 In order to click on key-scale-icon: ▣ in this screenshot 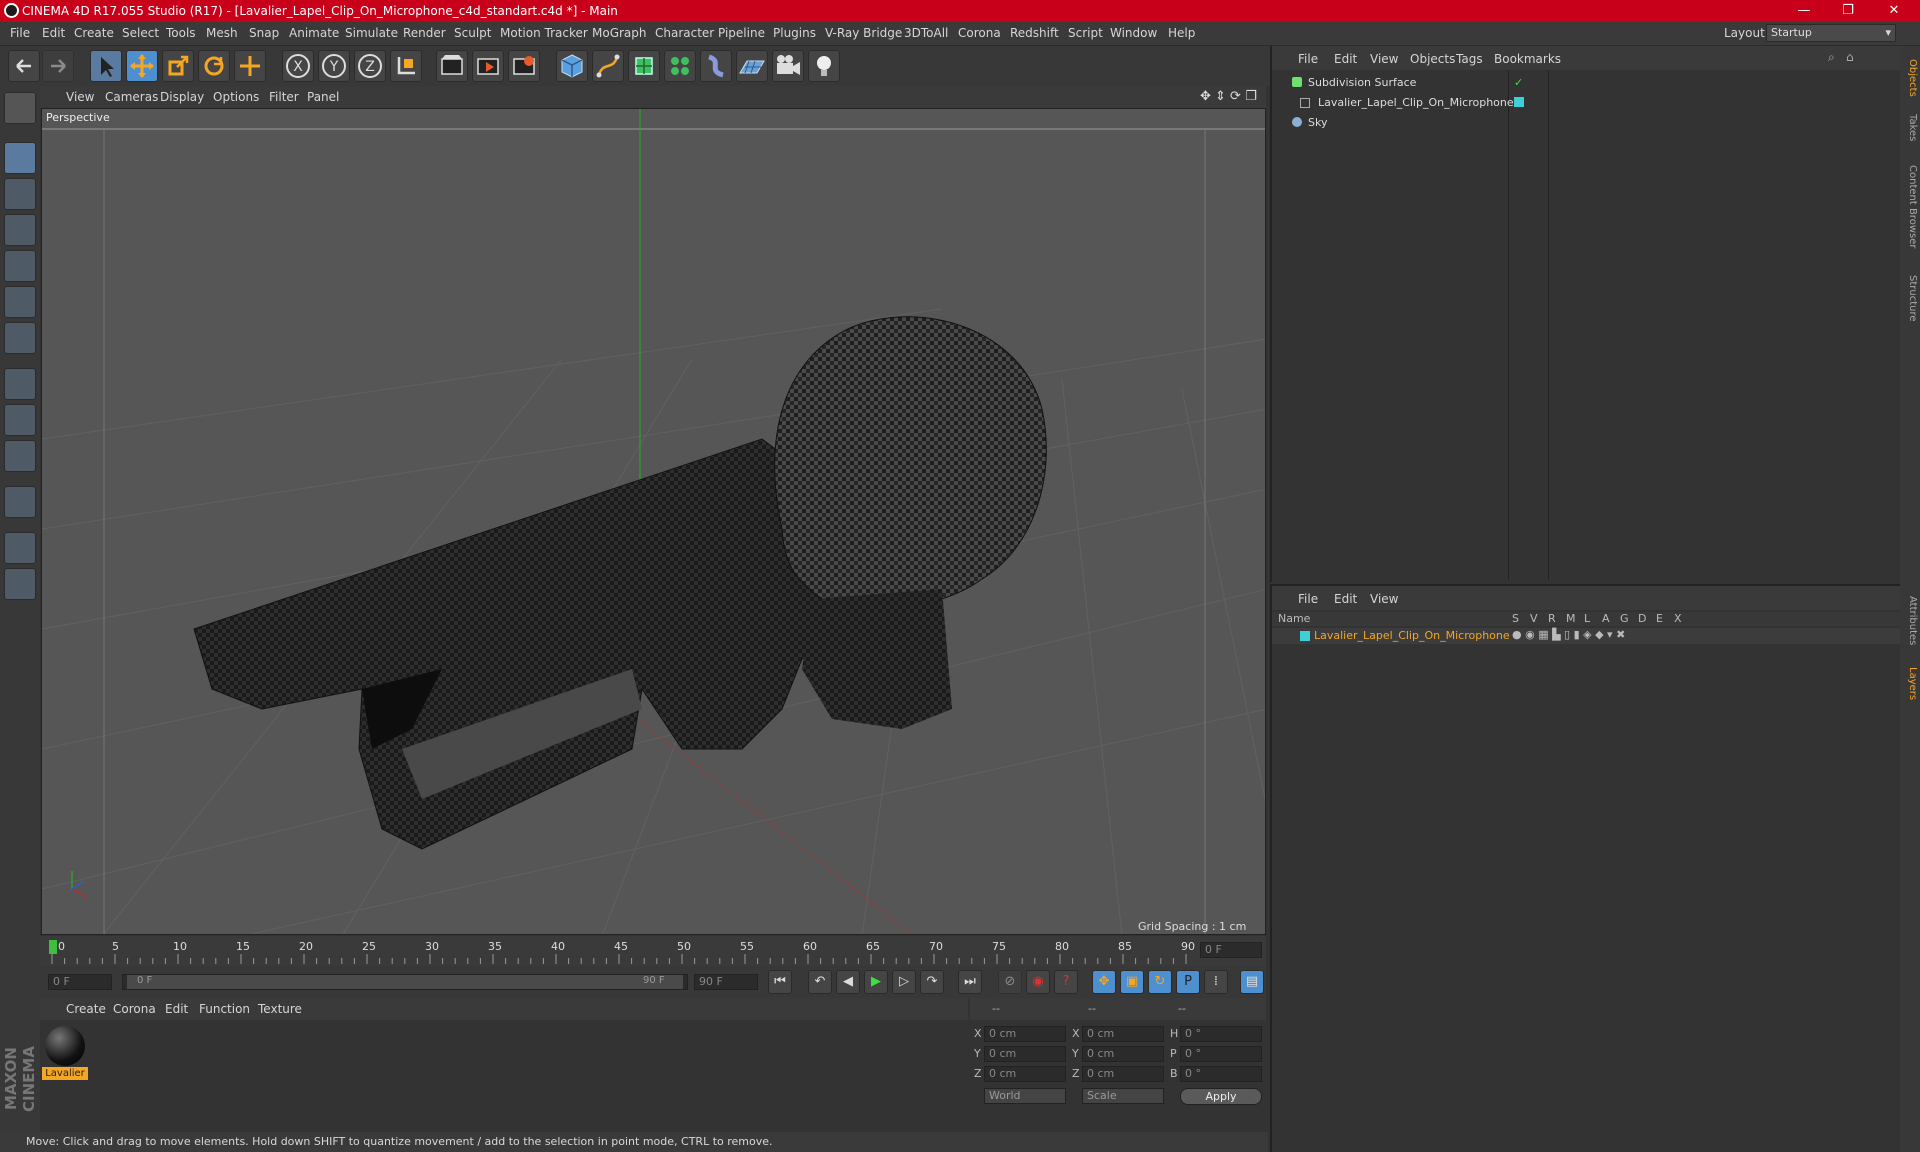, I will do `click(1132, 982)`.